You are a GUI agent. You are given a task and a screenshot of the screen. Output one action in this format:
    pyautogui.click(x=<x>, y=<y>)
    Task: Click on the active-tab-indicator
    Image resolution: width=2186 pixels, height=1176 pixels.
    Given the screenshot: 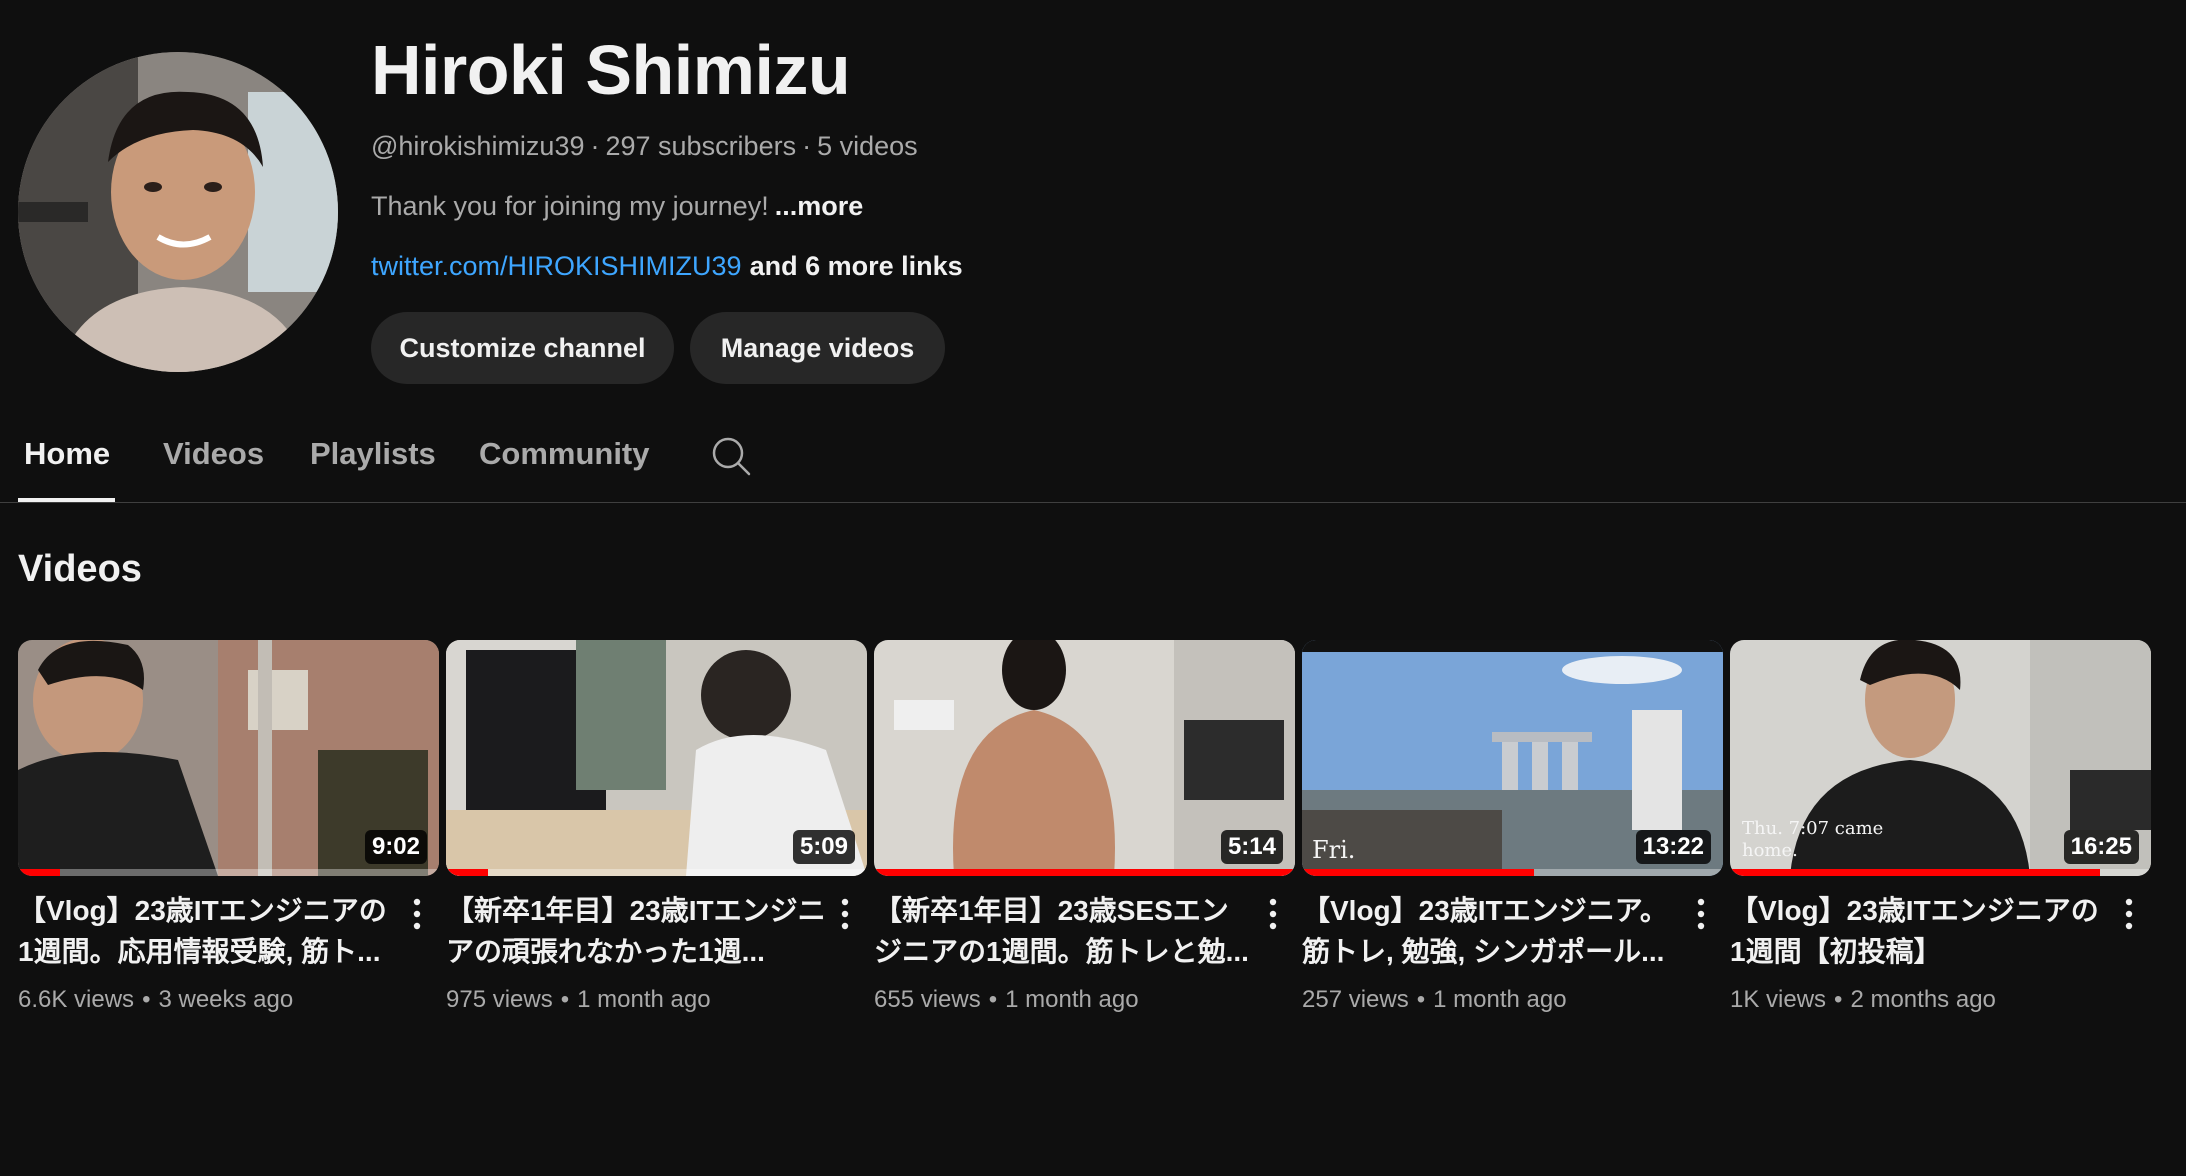 What is the action you would take?
    pyautogui.click(x=66, y=500)
    